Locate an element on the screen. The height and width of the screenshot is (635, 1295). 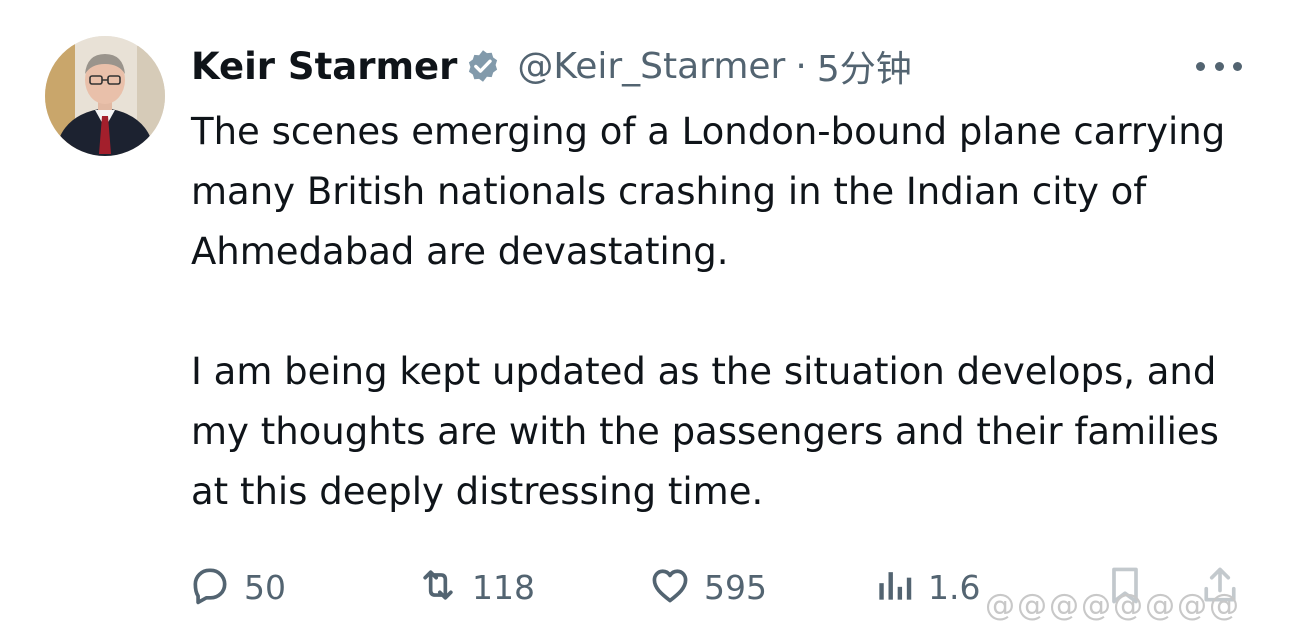
like-count: 595 is located at coordinates (735, 587).